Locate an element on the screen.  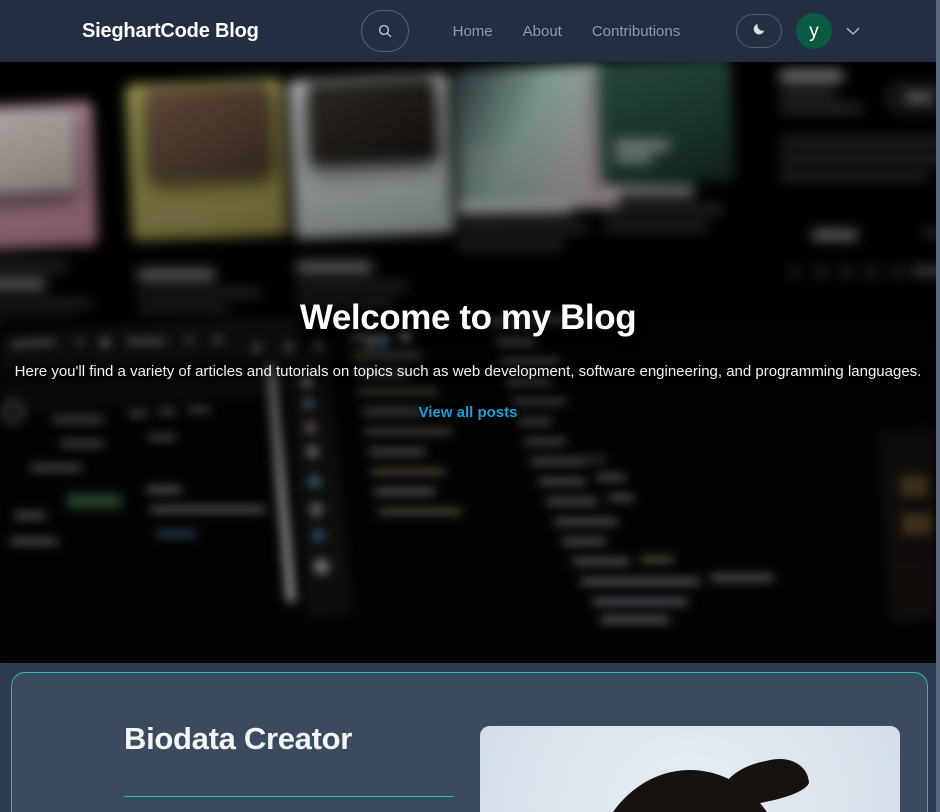
biodata-photo is located at coordinates (690, 769).